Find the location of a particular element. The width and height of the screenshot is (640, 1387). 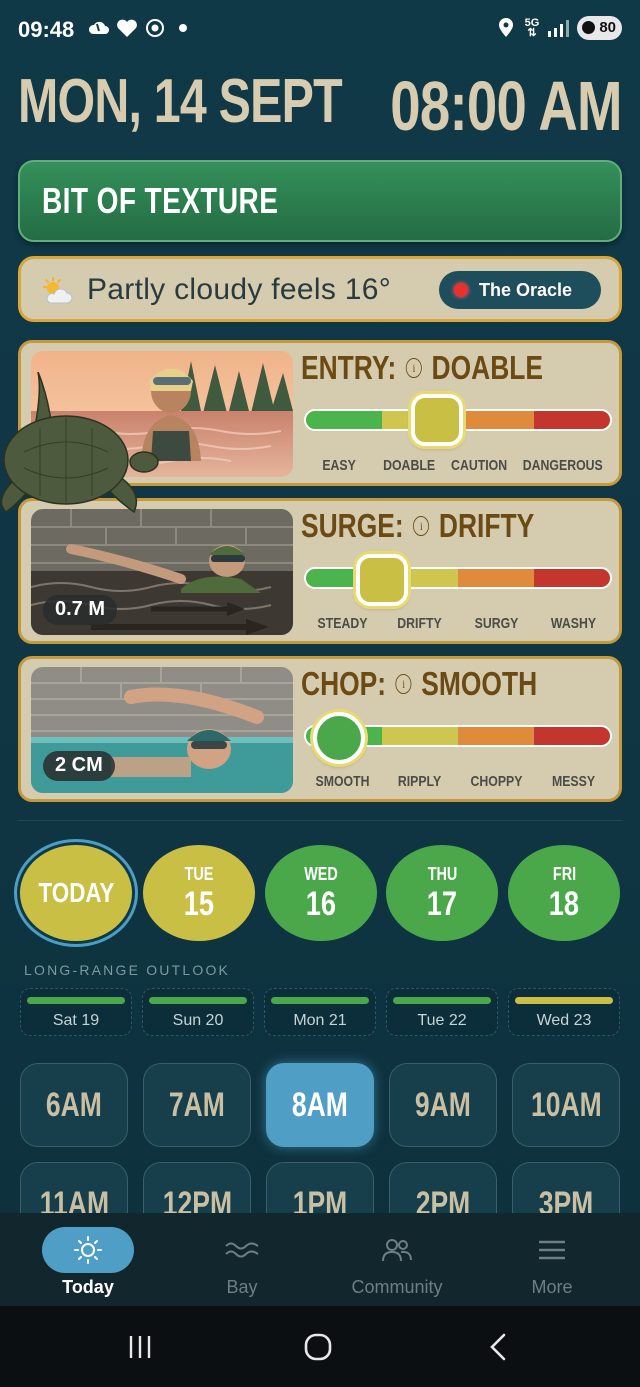

day-chip-tue: TUE 15 is located at coordinates (199, 893).